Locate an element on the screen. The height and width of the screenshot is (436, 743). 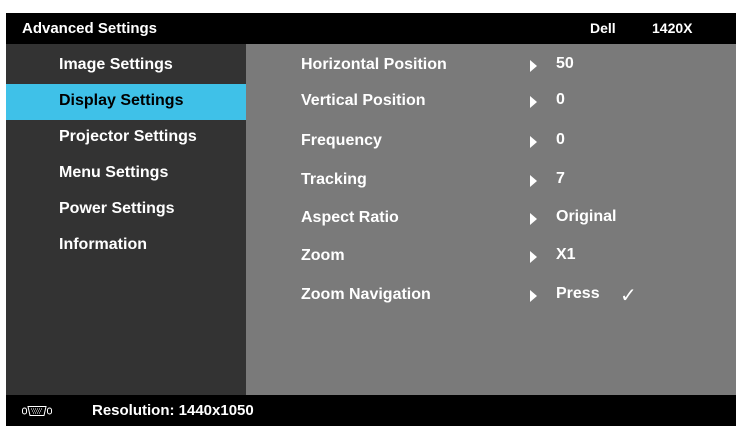
sidebar-item-image-settings: Image Settings is located at coordinates (126, 66).